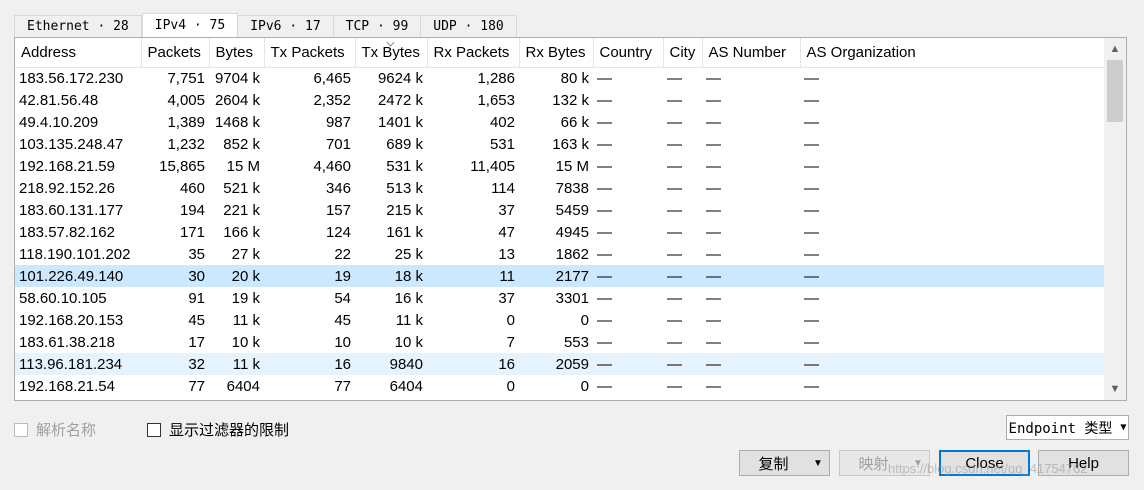 The height and width of the screenshot is (490, 1144). I want to click on resolve-names-checkbox: 解析名称, so click(55, 429).